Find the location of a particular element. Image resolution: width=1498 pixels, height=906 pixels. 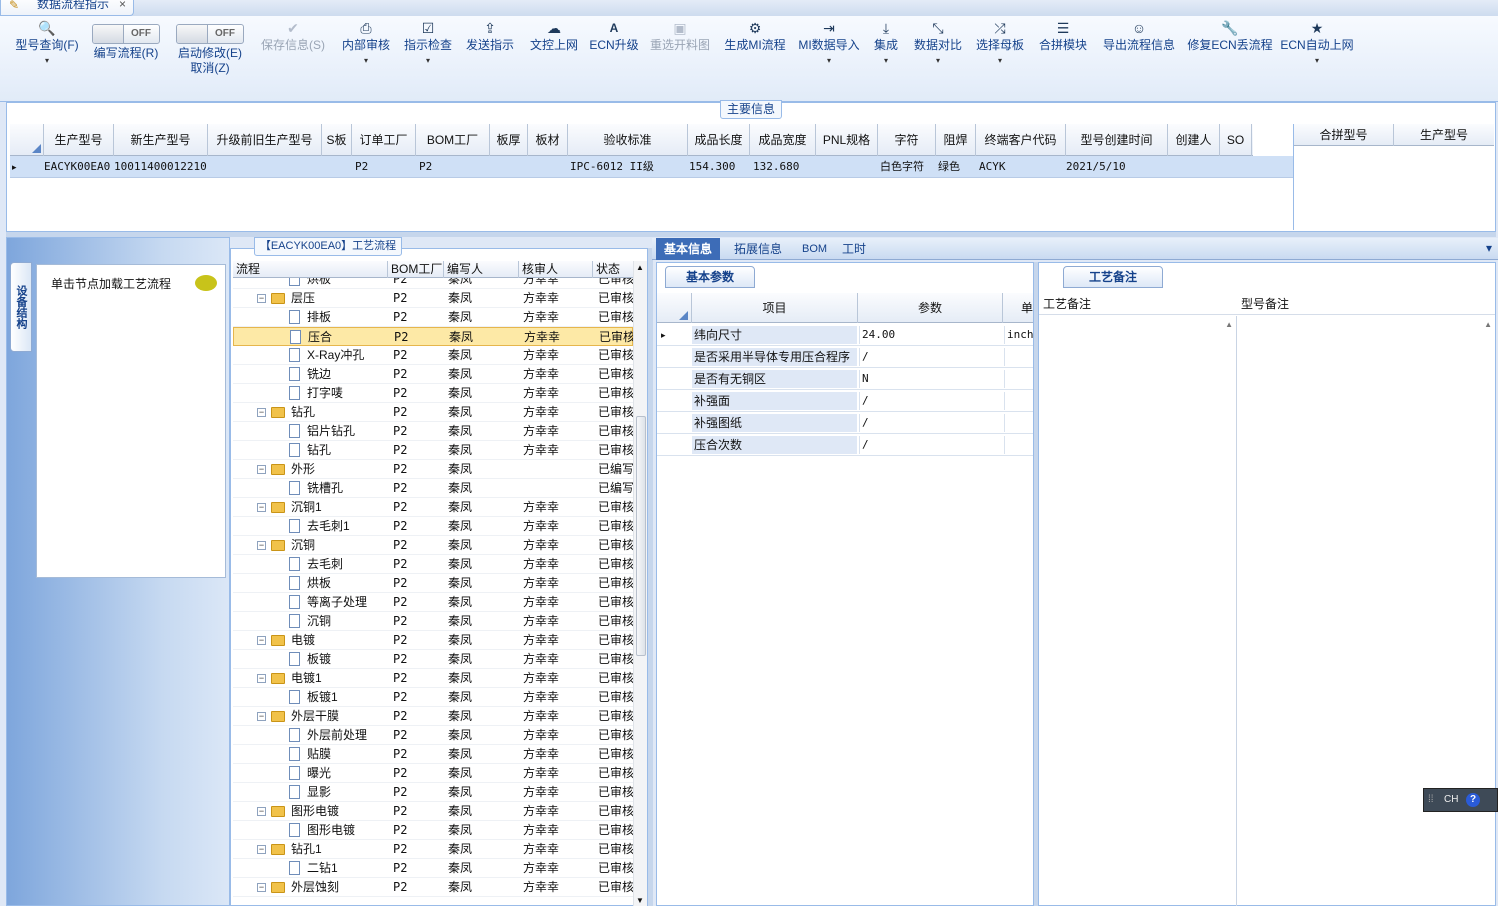

tree-row: 等离子处理 P2 秦凤 方幸幸 已审核 is located at coordinates (433, 602).